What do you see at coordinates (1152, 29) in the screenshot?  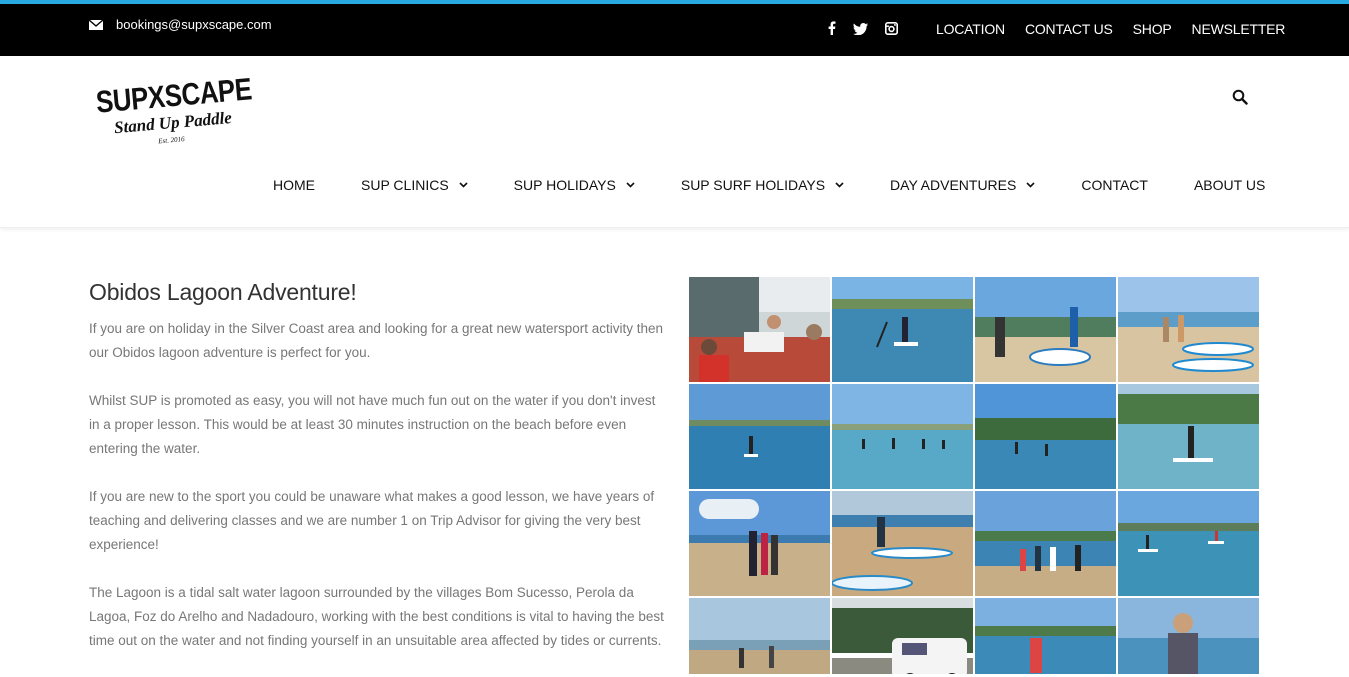 I see `top-link-shop: SHOP` at bounding box center [1152, 29].